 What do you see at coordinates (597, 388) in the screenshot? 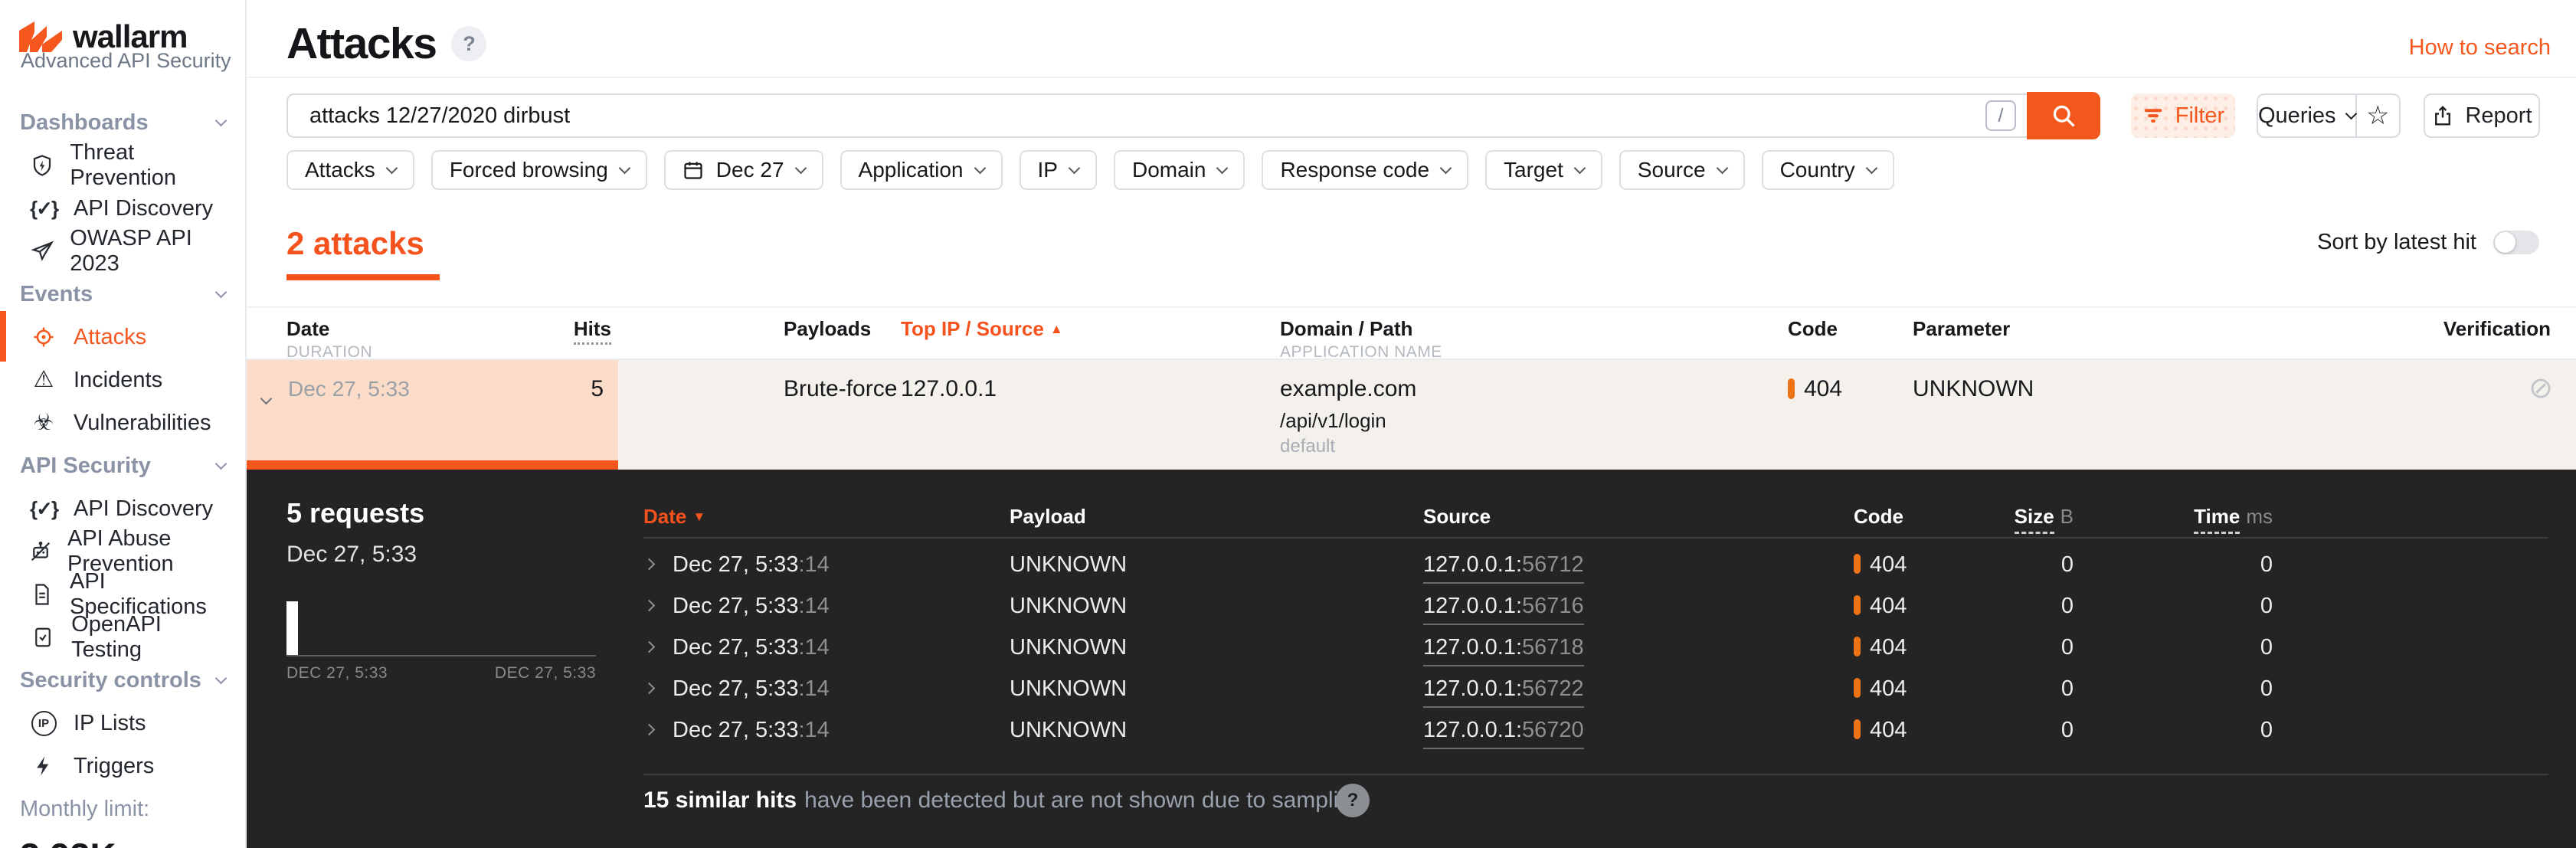
I see `attack-hits: 5` at bounding box center [597, 388].